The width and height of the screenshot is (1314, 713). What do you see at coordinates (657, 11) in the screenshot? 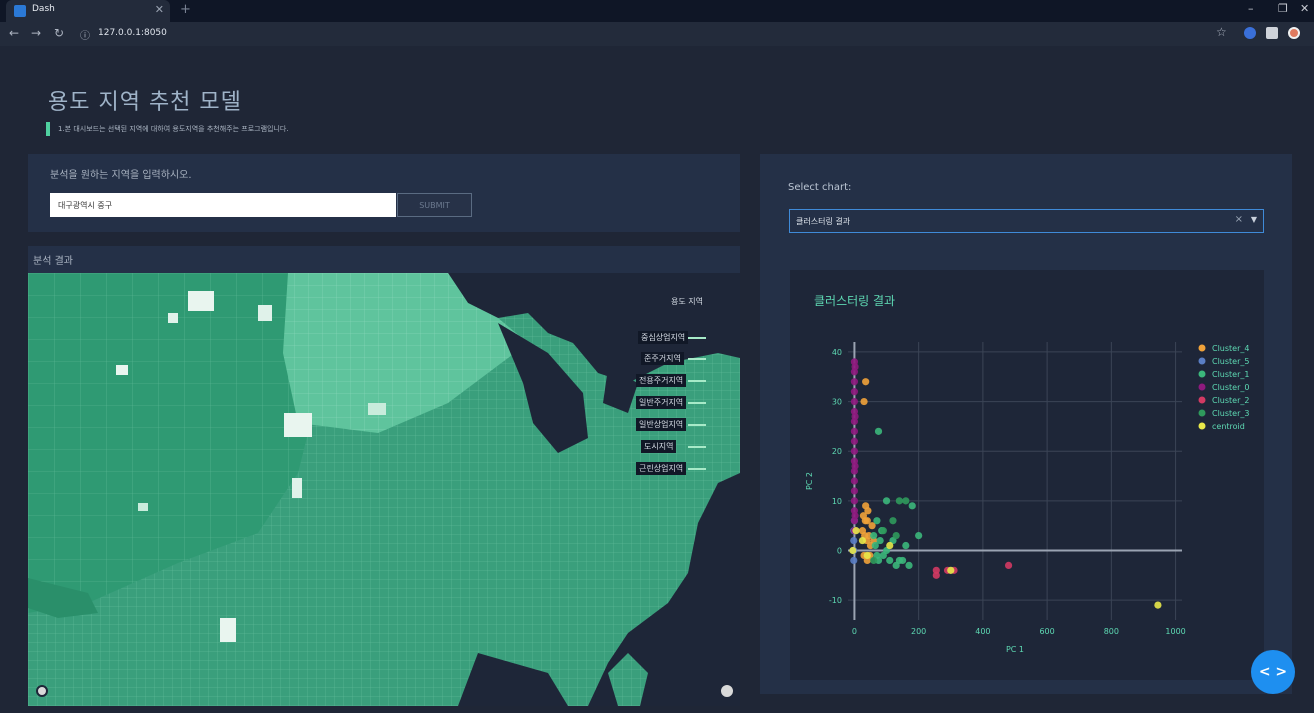
I see `browser-tab-bar: Dash ✕ + – ❐ ✕` at bounding box center [657, 11].